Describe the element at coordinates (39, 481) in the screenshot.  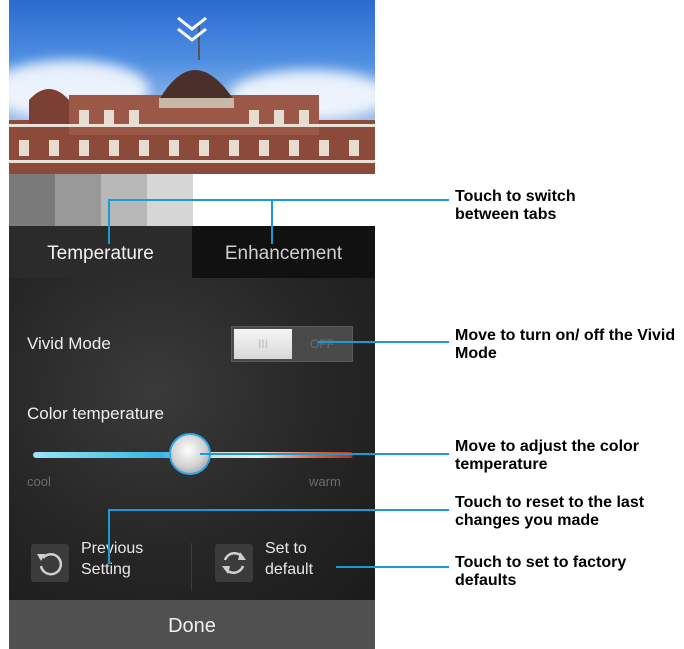
I see `cool-label: cool` at that location.